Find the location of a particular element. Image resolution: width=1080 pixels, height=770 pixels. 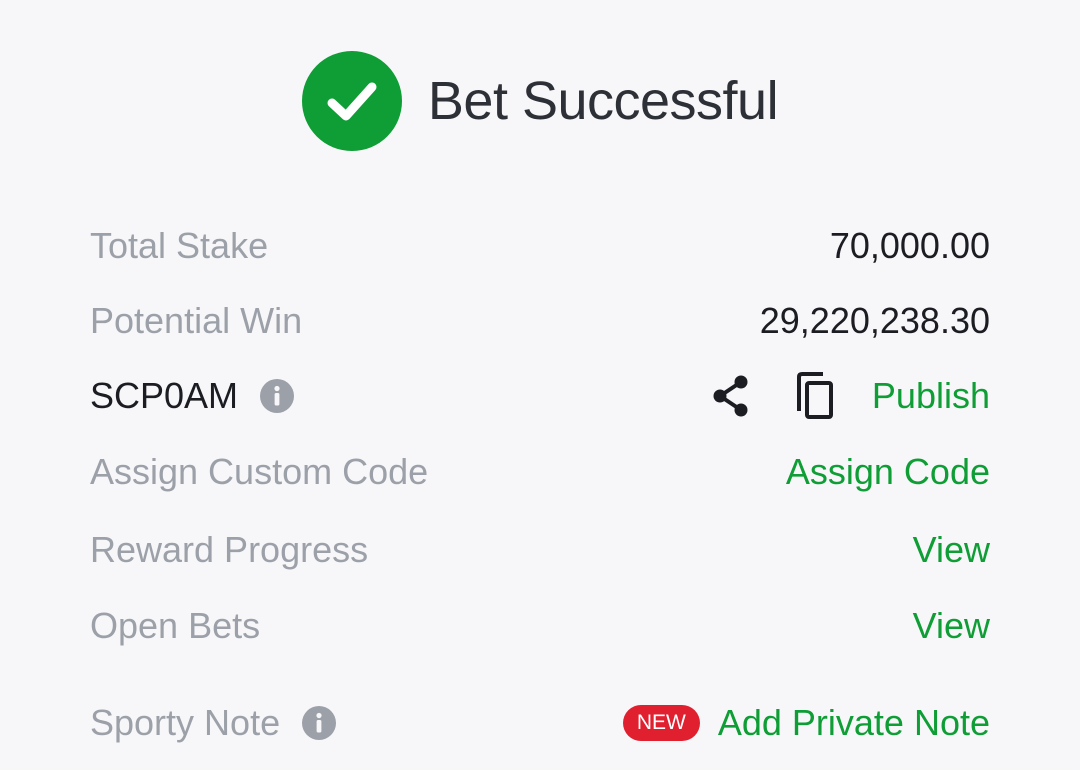

reward-progress-label: Reward Progress is located at coordinates (229, 549).